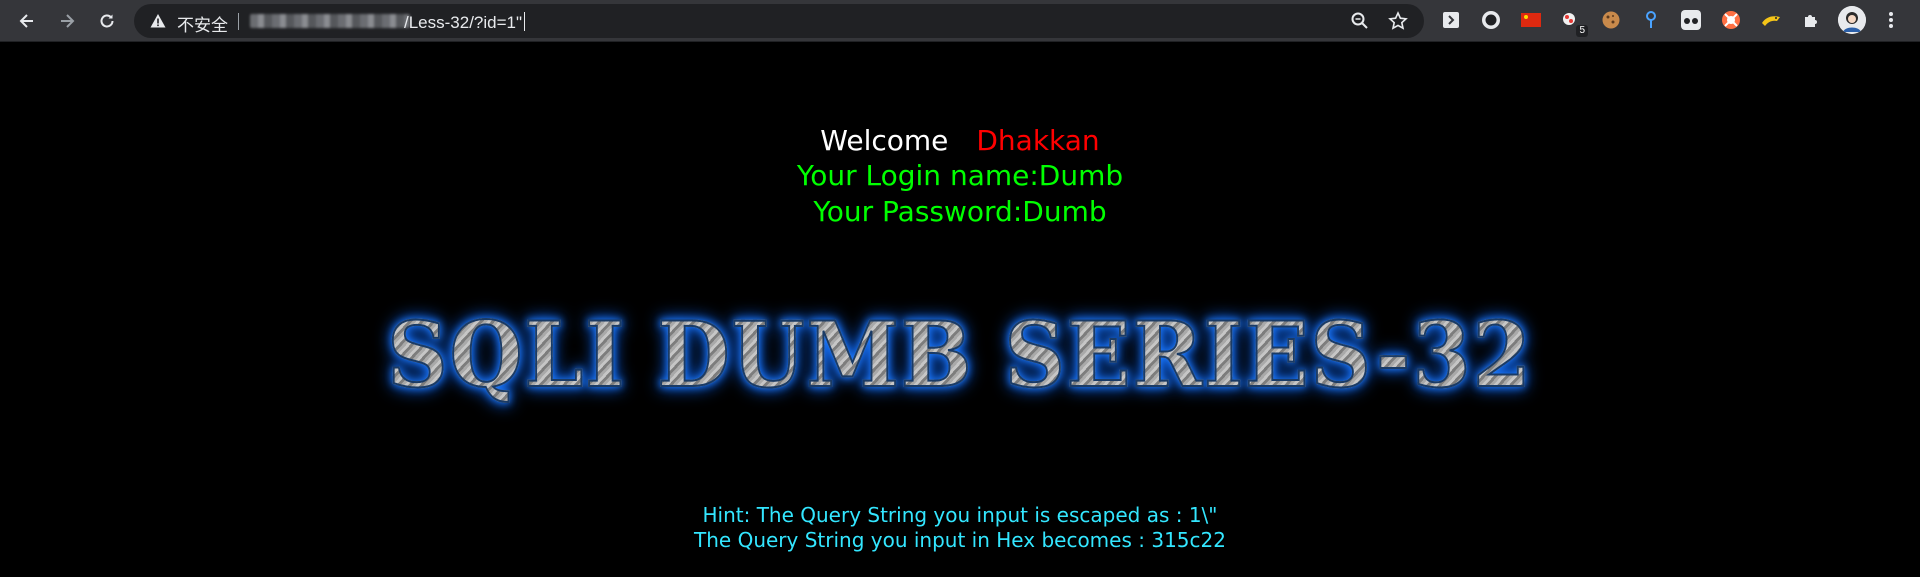 The width and height of the screenshot is (1920, 577). What do you see at coordinates (1811, 20) in the screenshot?
I see `puzzle-icon` at bounding box center [1811, 20].